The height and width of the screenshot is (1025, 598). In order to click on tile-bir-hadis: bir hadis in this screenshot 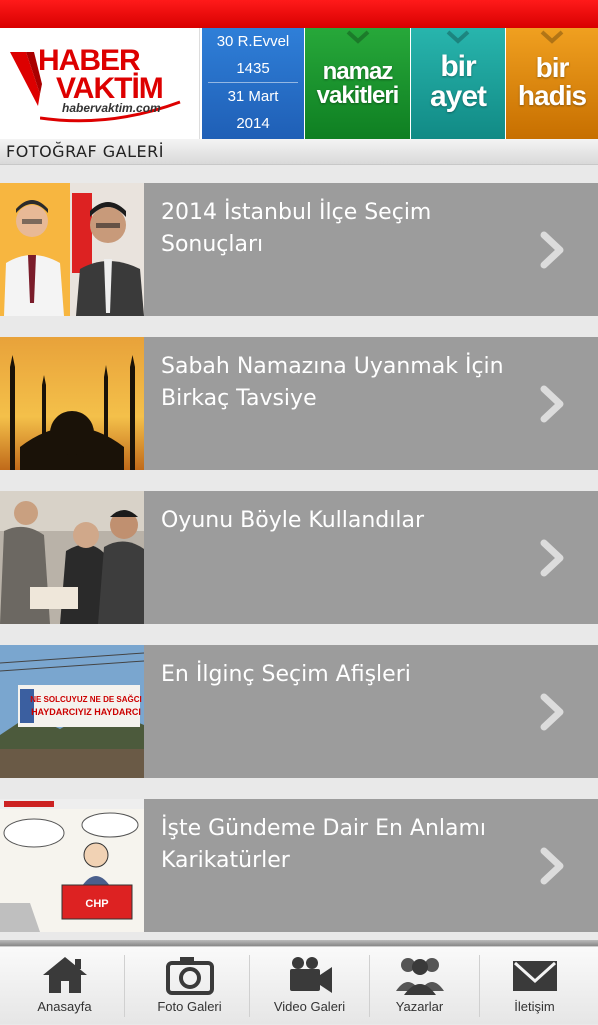, I will do `click(552, 83)`.